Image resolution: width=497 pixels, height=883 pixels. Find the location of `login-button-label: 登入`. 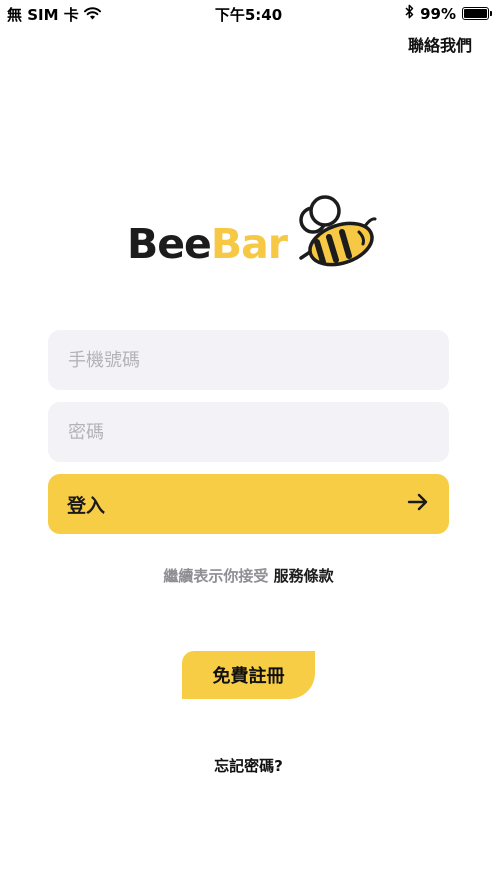

login-button-label: 登入 is located at coordinates (86, 505).